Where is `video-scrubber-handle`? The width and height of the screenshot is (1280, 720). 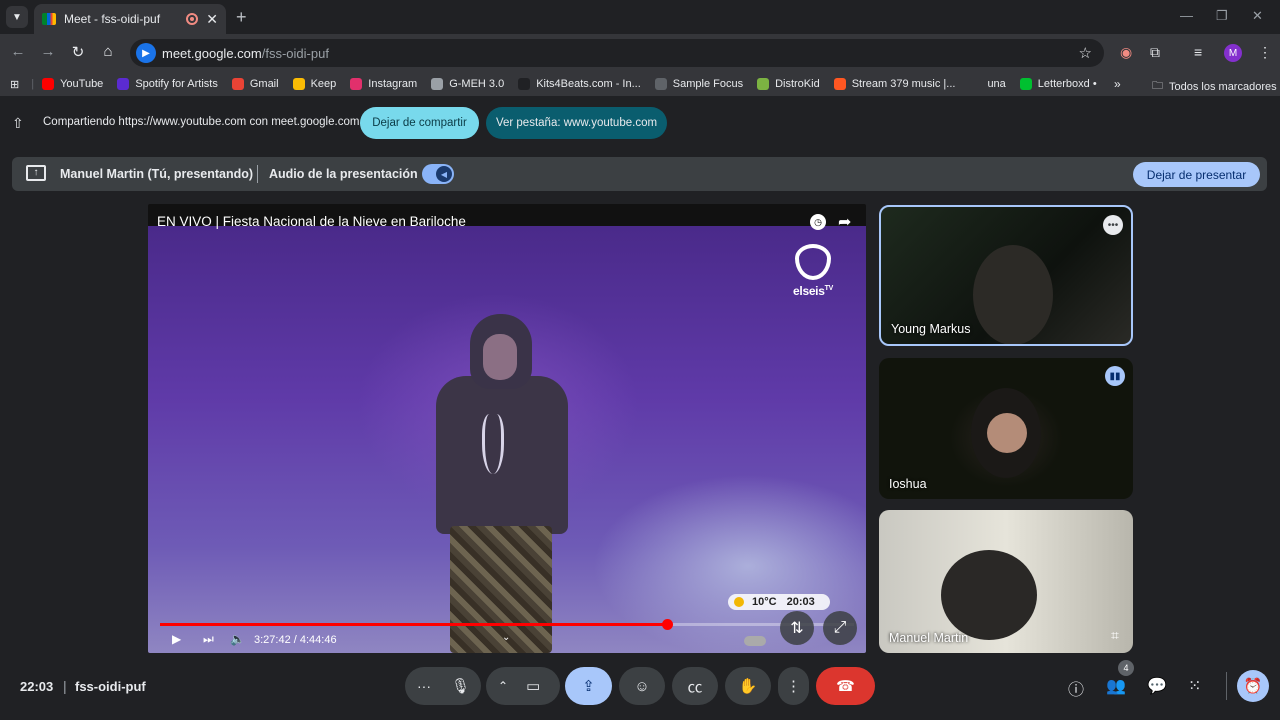 video-scrubber-handle is located at coordinates (667, 624).